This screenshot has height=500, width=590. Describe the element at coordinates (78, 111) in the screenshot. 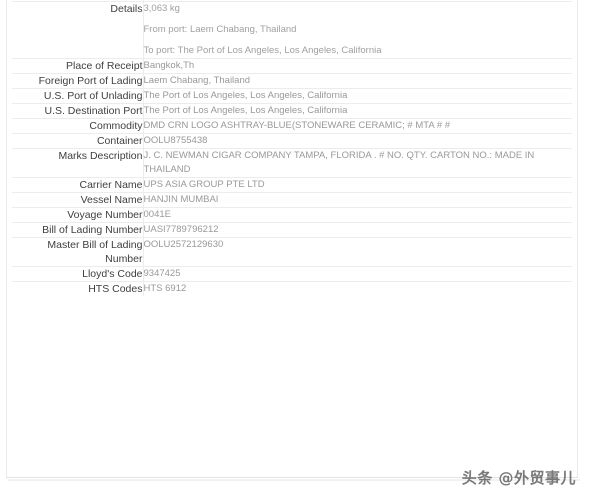

I see `row-label: U.S. Destination Port` at that location.